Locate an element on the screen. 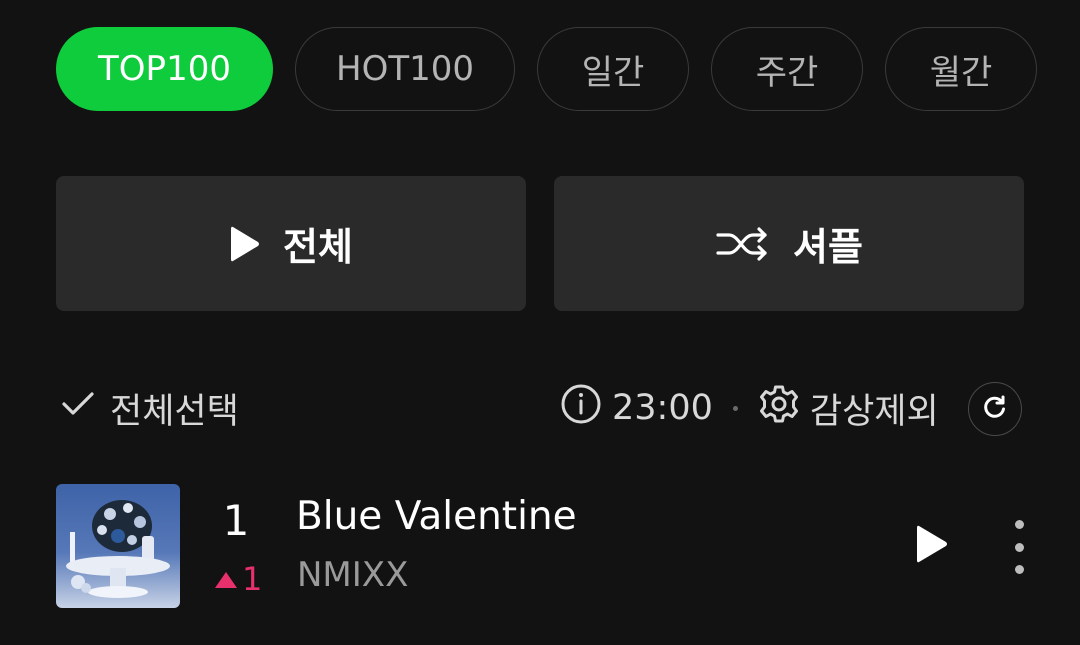  select-all-button: 전체선택 is located at coordinates (149, 408).